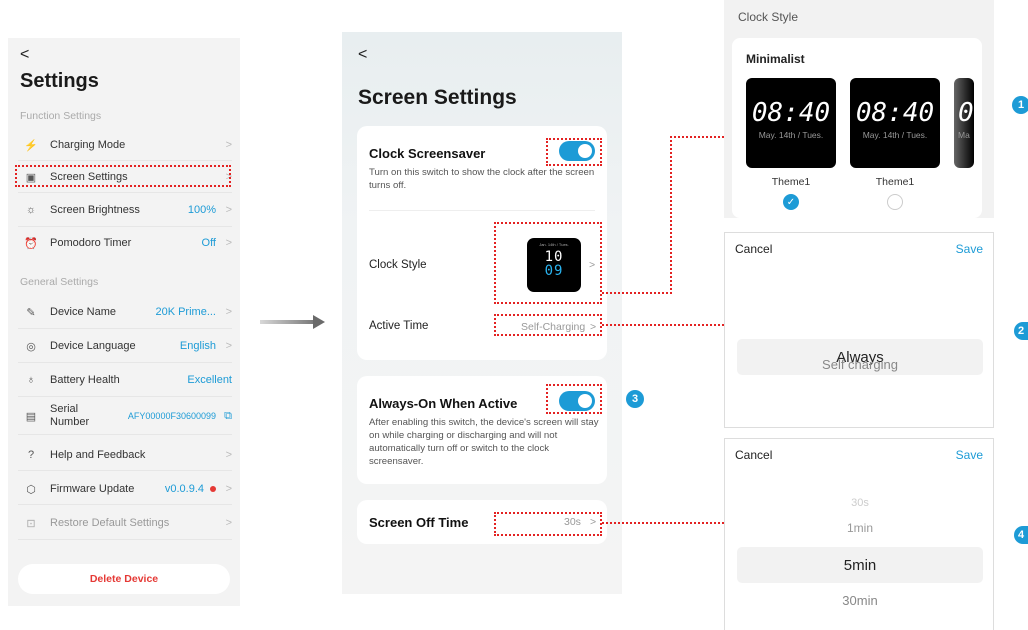 This screenshot has height=630, width=1028. Describe the element at coordinates (548, 263) in the screenshot. I see `clock-style-highlight` at that location.